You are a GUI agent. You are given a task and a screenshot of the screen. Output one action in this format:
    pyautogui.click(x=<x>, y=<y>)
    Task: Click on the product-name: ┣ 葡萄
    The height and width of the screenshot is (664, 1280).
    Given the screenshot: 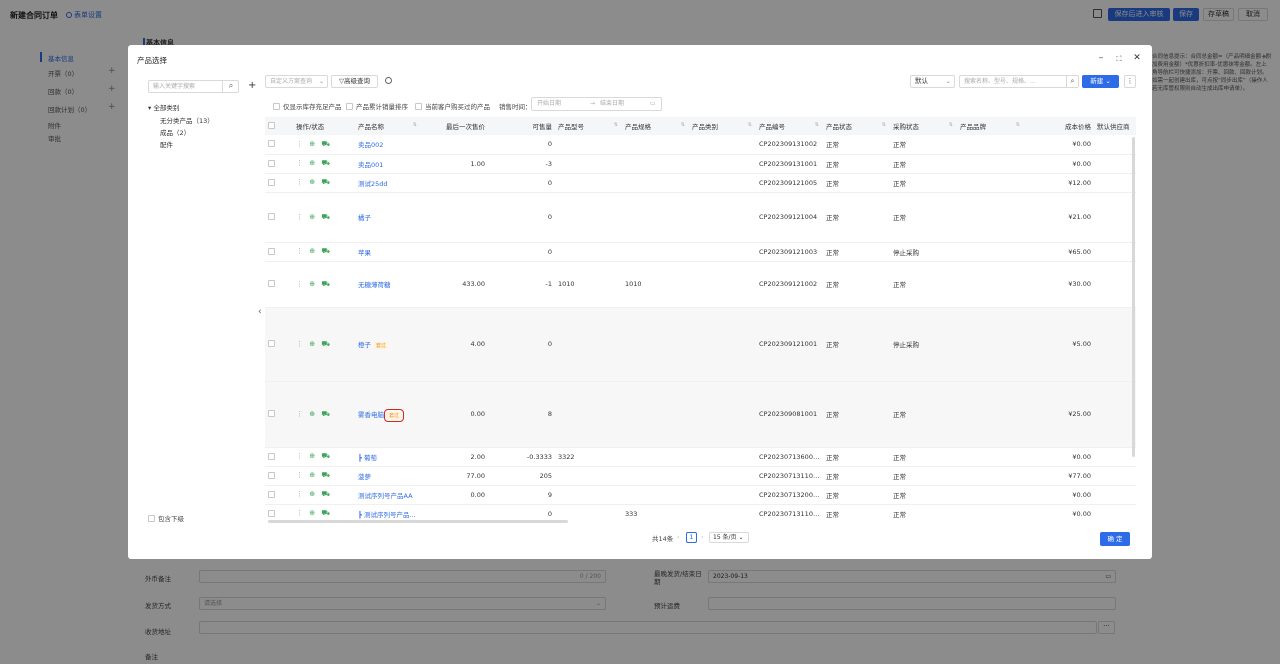 What is the action you would take?
    pyautogui.click(x=388, y=457)
    